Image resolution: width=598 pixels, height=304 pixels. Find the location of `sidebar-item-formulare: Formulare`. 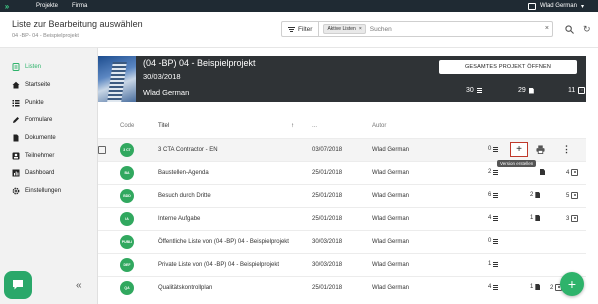

sidebar-item-formulare: Formulare is located at coordinates (32, 120).